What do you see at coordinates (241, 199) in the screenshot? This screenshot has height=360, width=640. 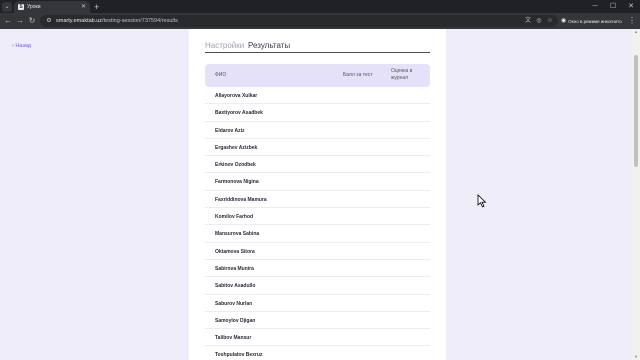 I see `student-name: Faxriddinova Mamura` at bounding box center [241, 199].